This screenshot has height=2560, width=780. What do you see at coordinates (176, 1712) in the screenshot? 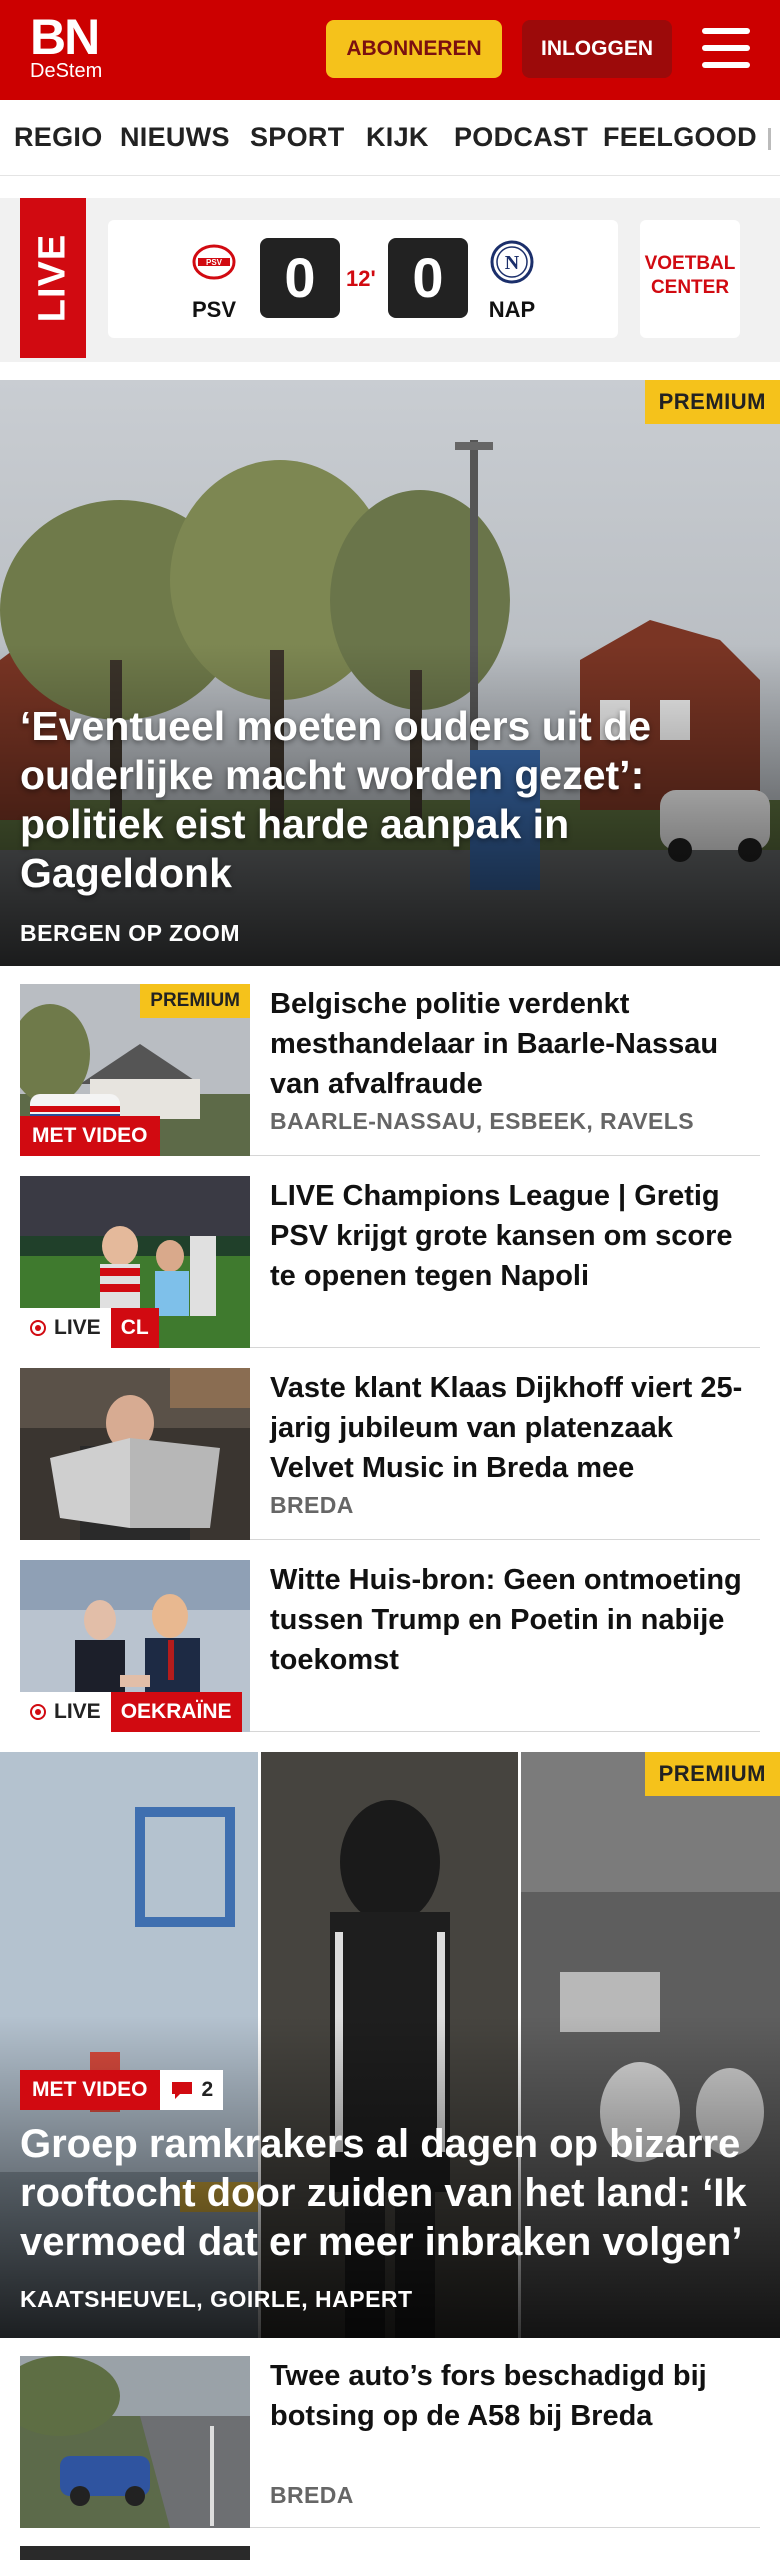
I see `category-label: OEKRAÏNE` at bounding box center [176, 1712].